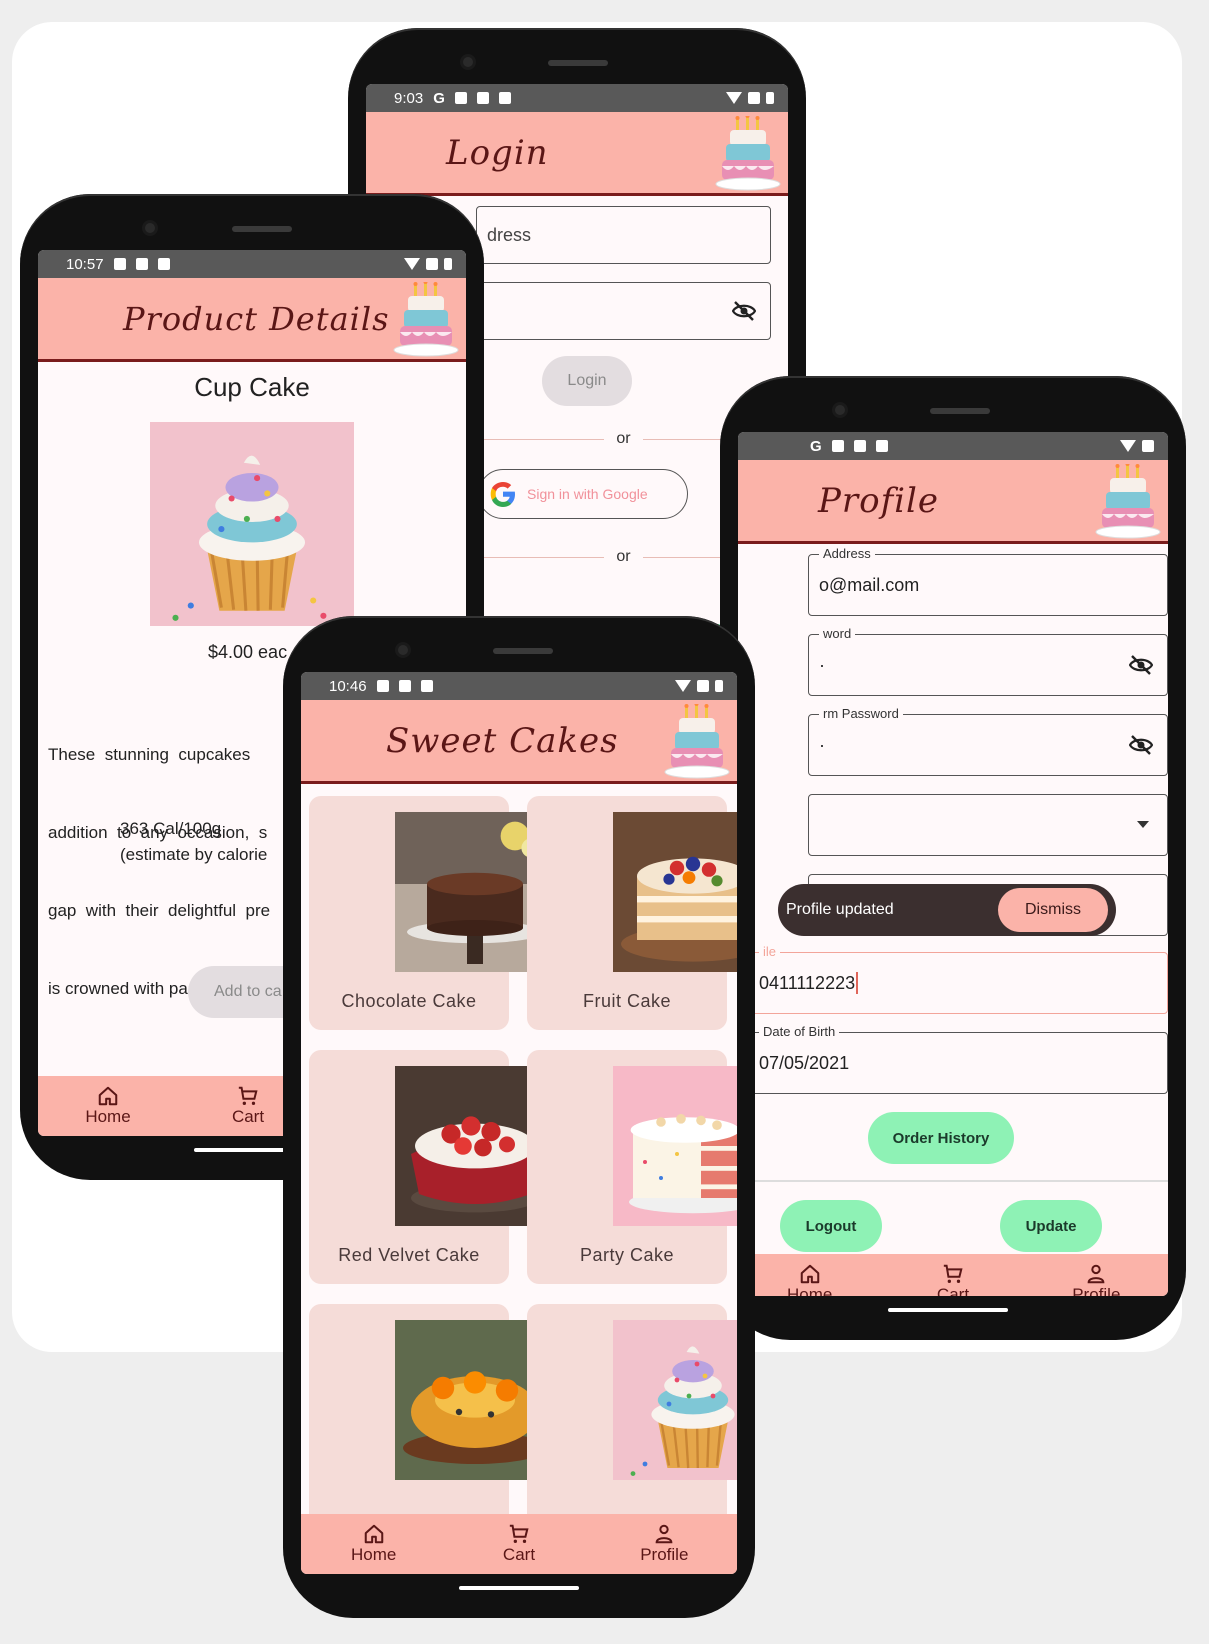  I want to click on password-field, so click(623, 311).